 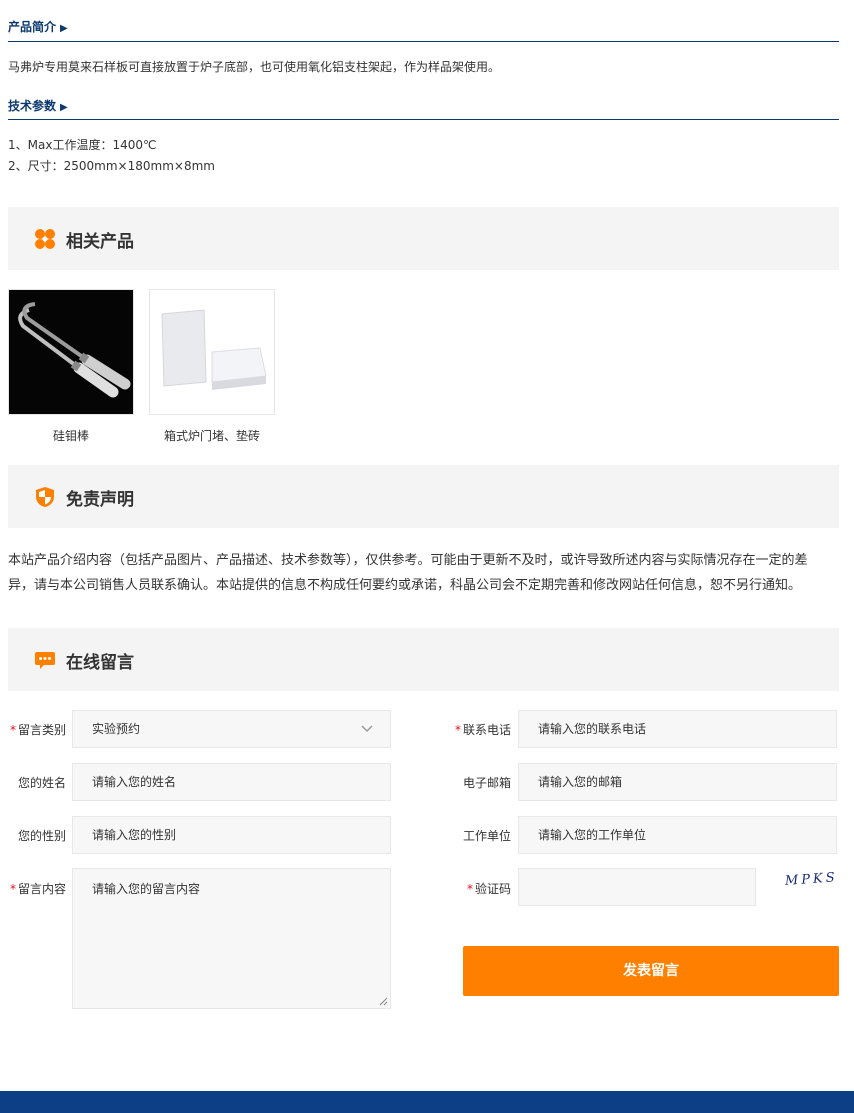 What do you see at coordinates (45, 660) in the screenshot?
I see `chat-bubble-icon` at bounding box center [45, 660].